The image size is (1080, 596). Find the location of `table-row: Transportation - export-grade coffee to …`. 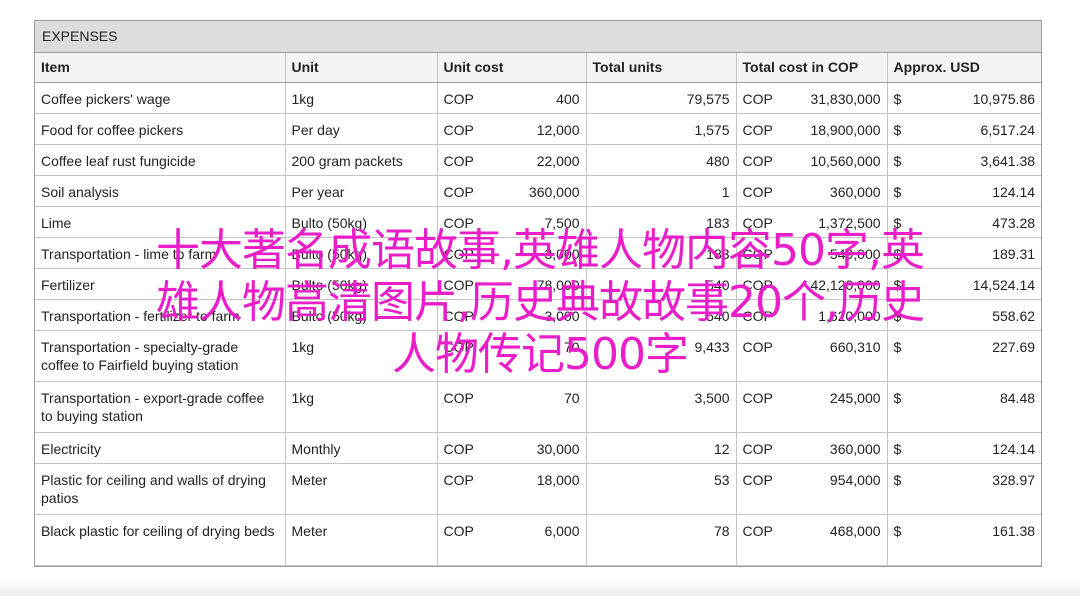

table-row: Transportation - export-grade coffee to … is located at coordinates (538, 407).